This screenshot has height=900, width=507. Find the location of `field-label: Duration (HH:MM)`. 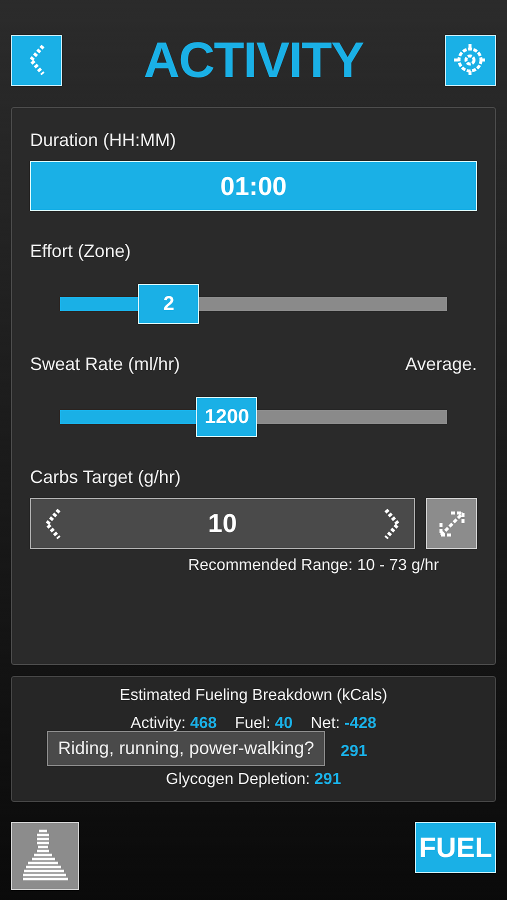

field-label: Duration (HH:MM) is located at coordinates (104, 140).